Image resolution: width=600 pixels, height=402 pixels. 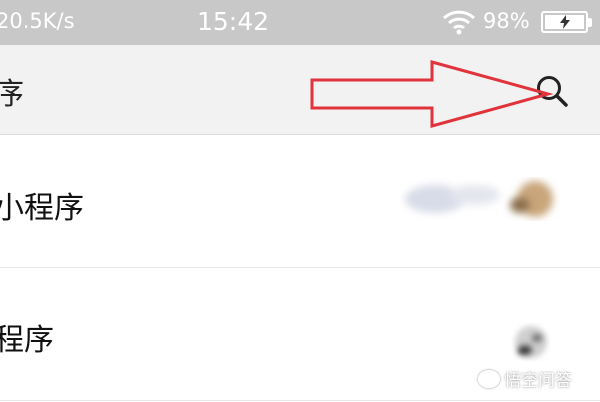 What do you see at coordinates (42, 205) in the screenshot?
I see `list-item-label: 小程序` at bounding box center [42, 205].